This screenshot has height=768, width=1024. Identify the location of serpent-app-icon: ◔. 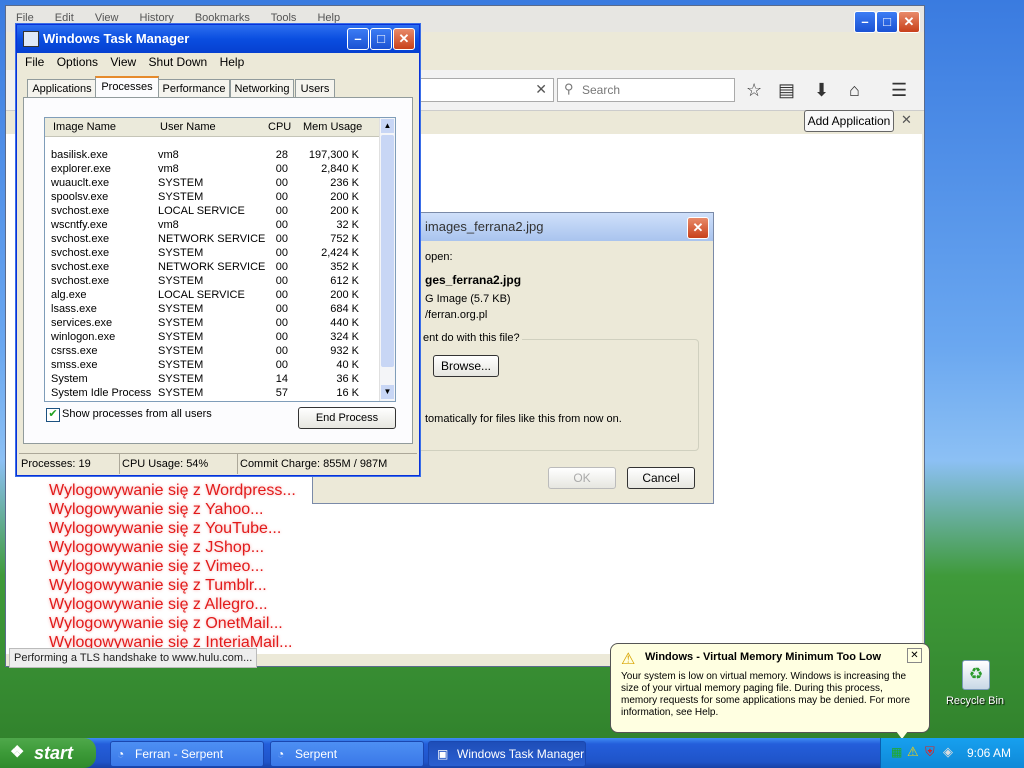
(121, 754).